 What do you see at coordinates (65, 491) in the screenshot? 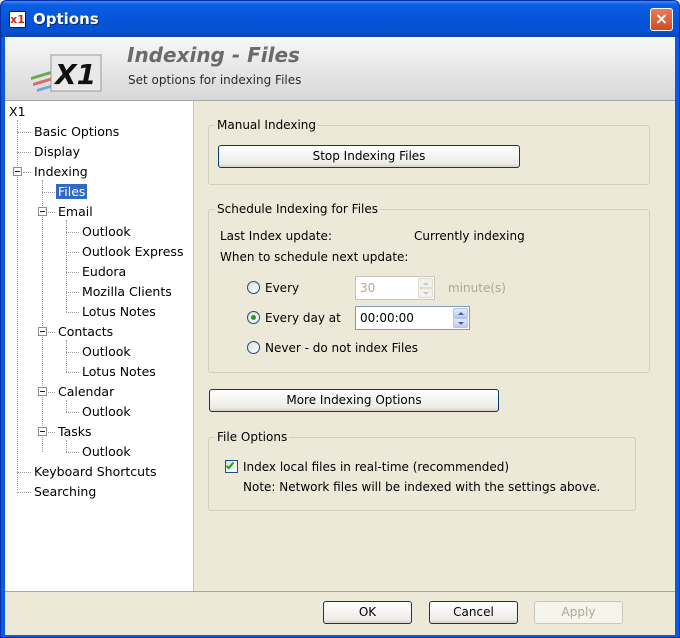
I see `tree-item-searching: Searching` at bounding box center [65, 491].